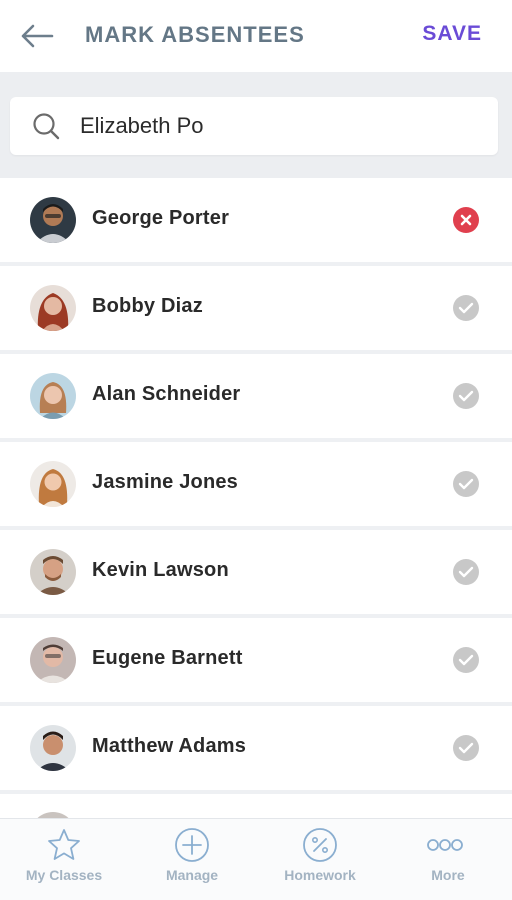  Describe the element at coordinates (466, 220) in the screenshot. I see `absent-status-icon` at that location.